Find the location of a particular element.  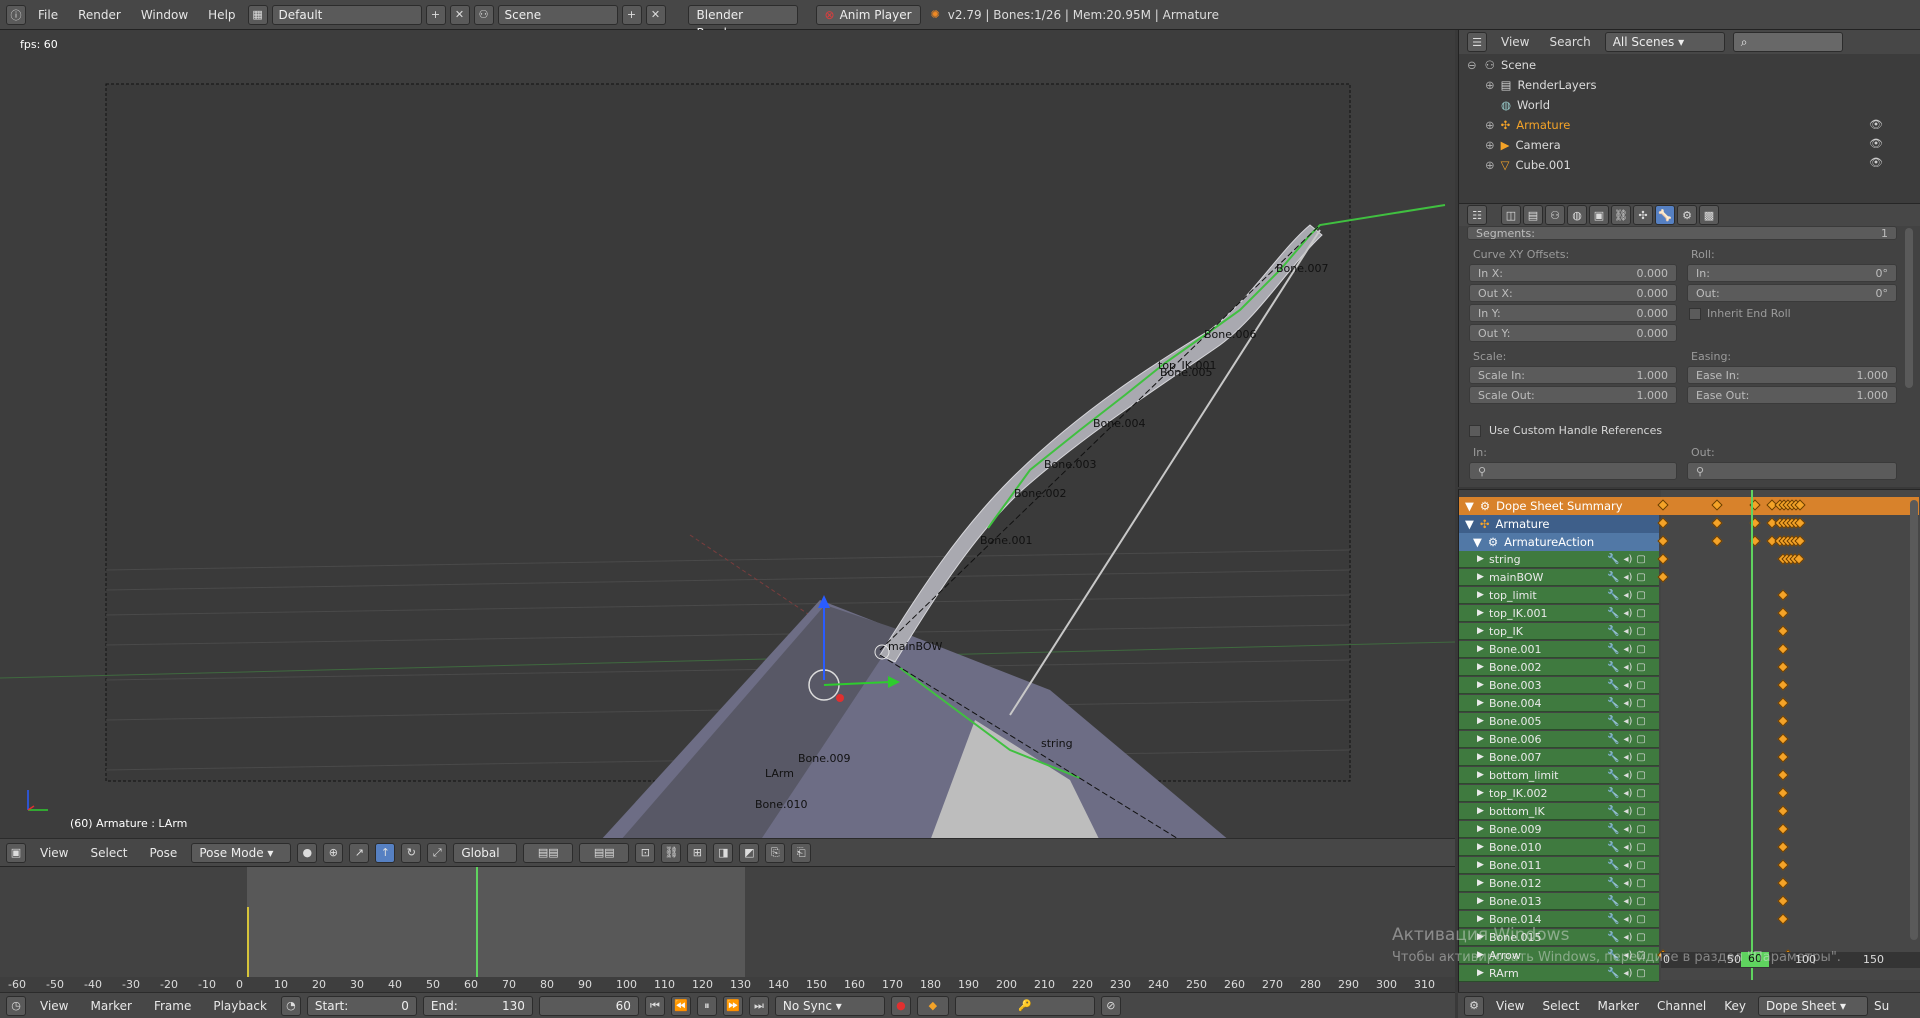

outliner-editor-icon: ☰ is located at coordinates (1477, 42).